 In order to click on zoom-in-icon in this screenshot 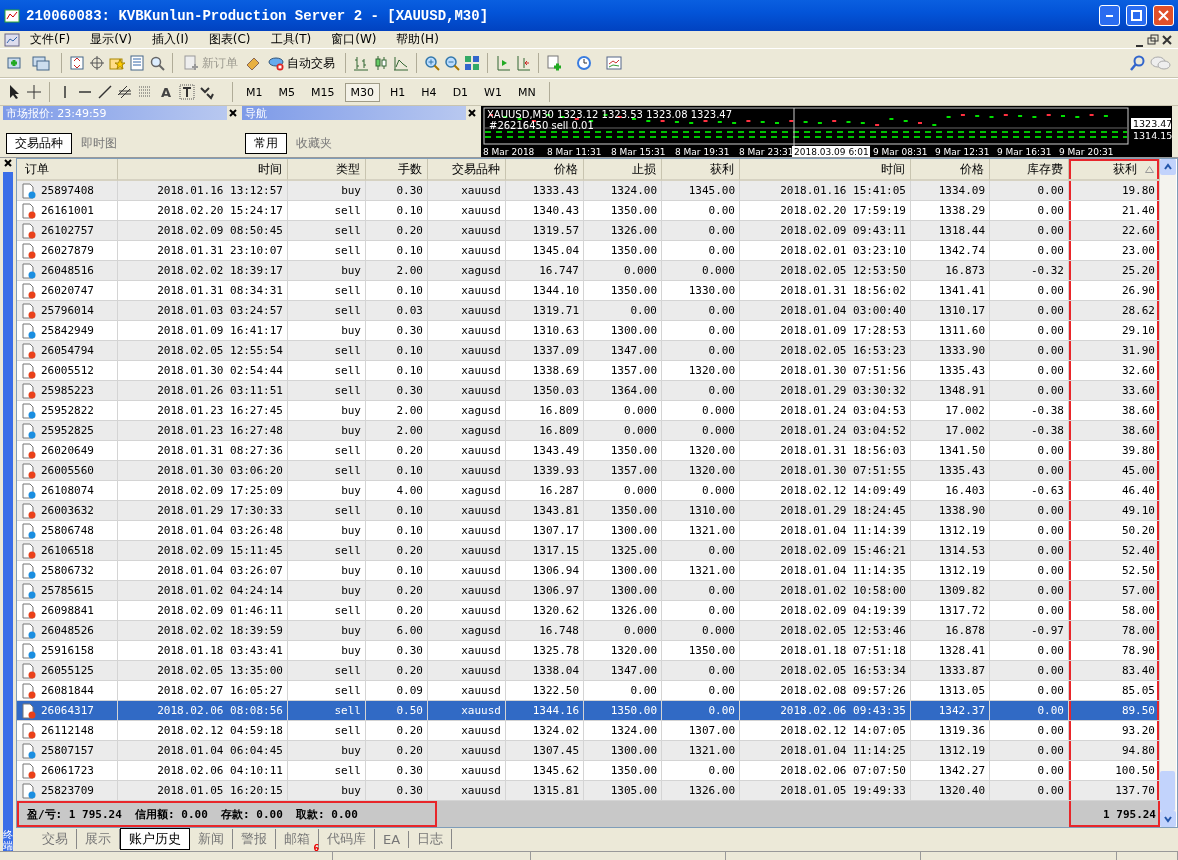, I will do `click(432, 63)`.